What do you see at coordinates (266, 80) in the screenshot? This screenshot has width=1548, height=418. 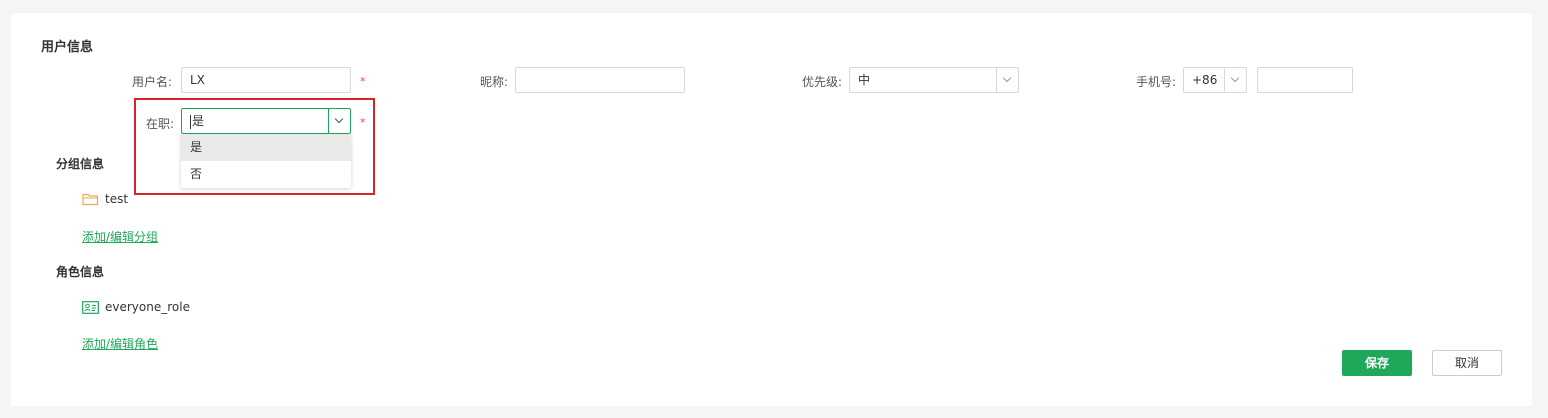 I see `username-input: LX` at bounding box center [266, 80].